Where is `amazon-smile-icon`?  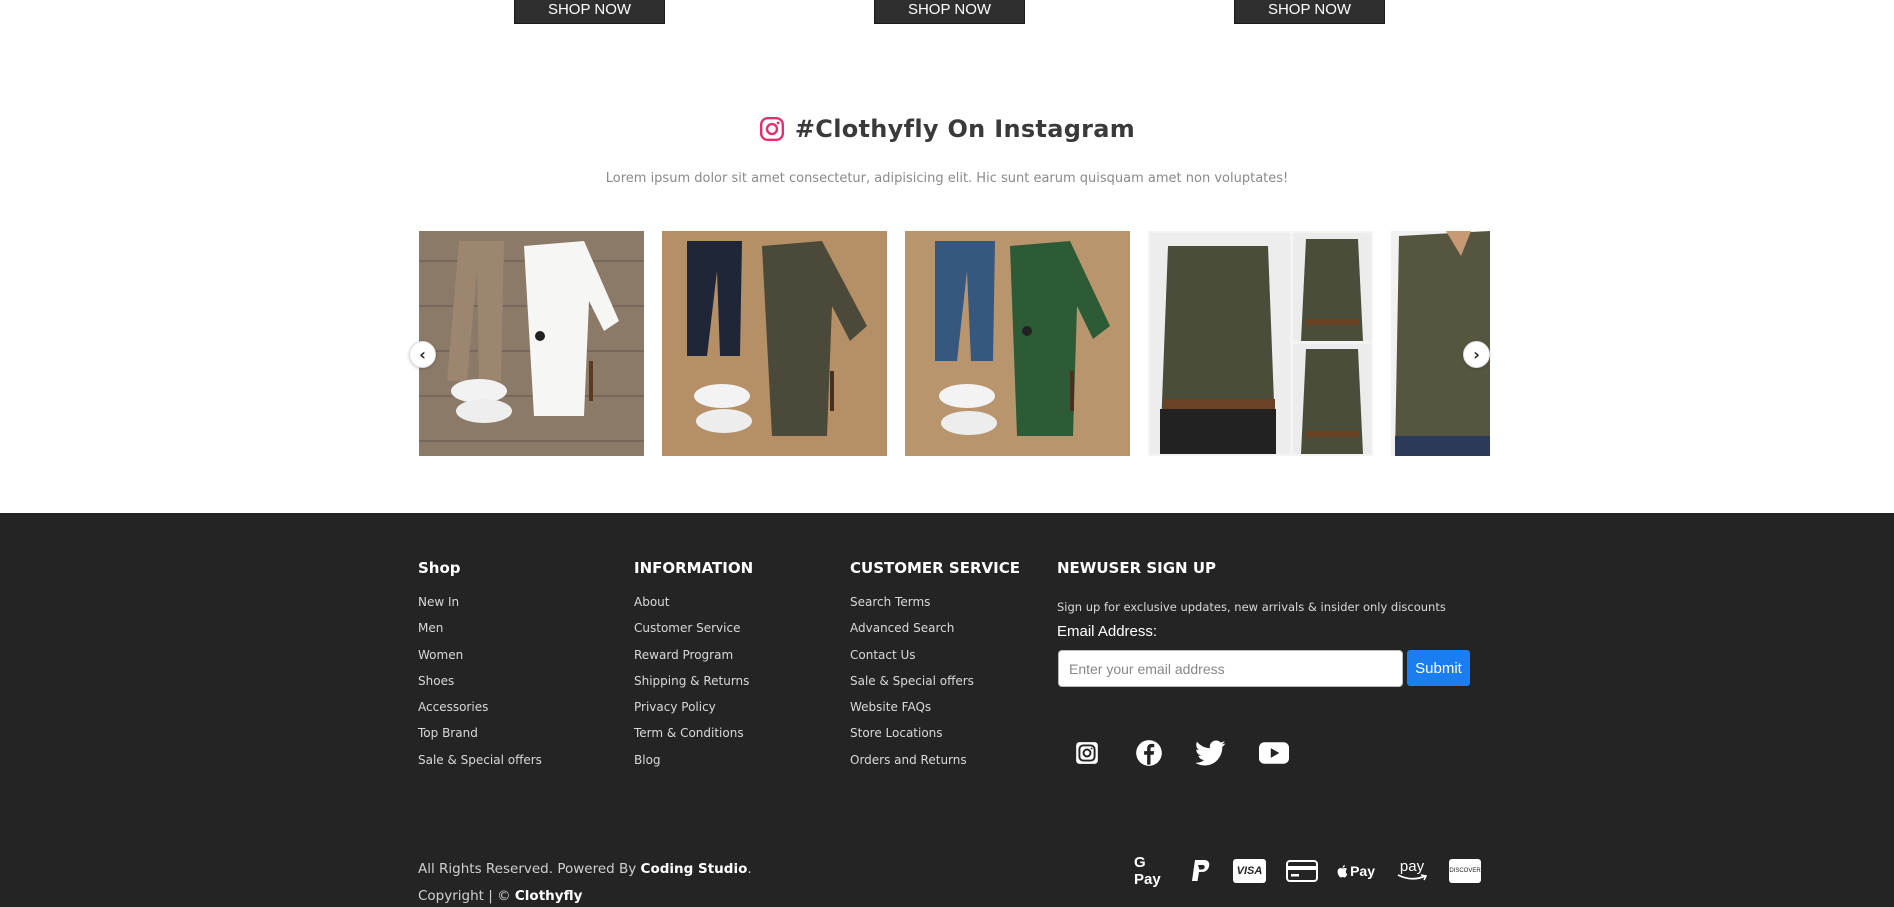 amazon-smile-icon is located at coordinates (1412, 877).